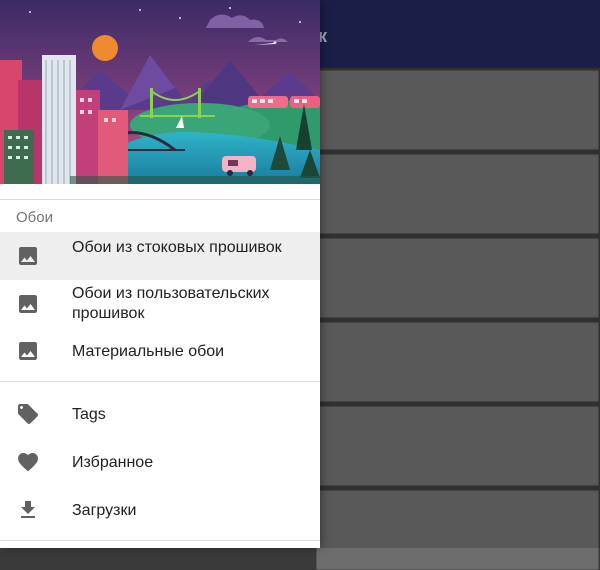  Describe the element at coordinates (89, 414) in the screenshot. I see `drawer-item-label: Tags` at that location.